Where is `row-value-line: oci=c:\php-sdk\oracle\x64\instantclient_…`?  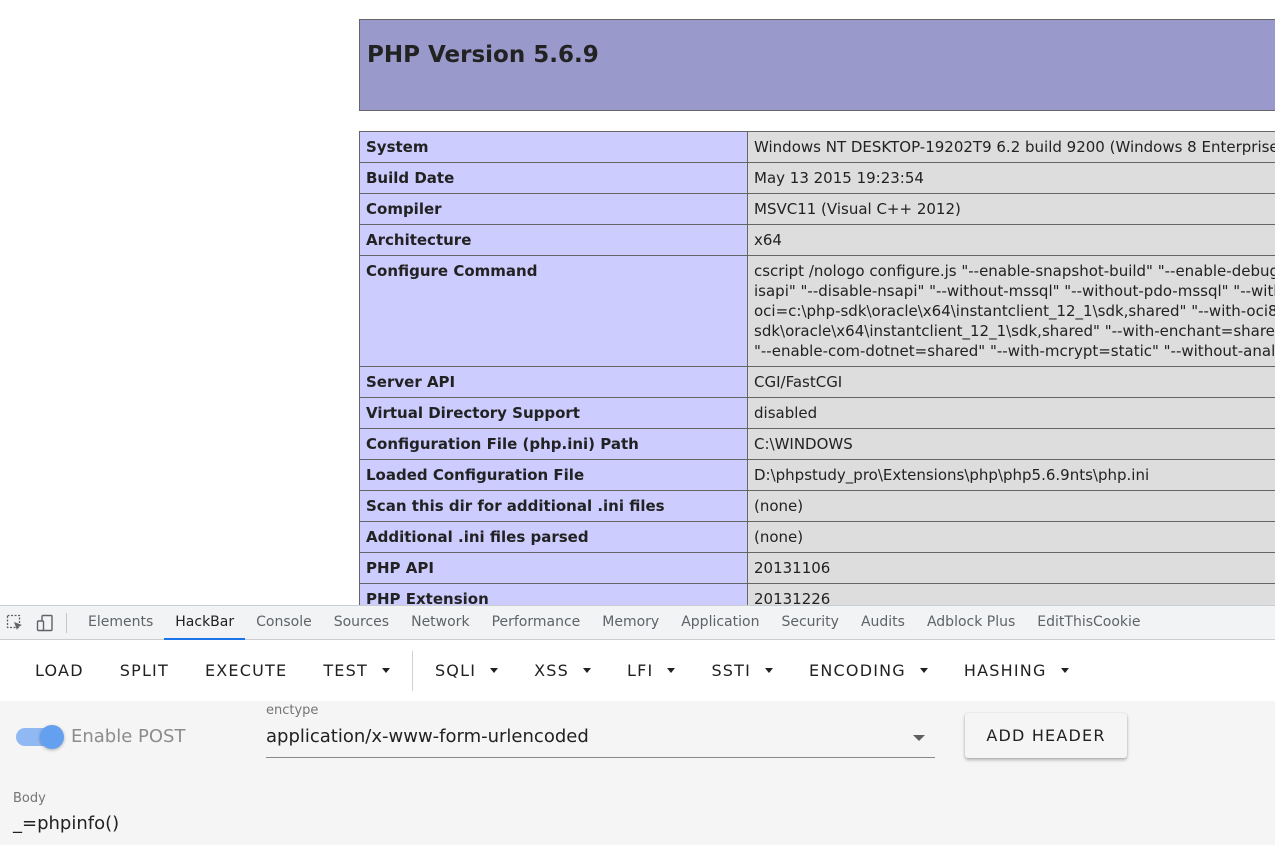
row-value-line: oci=c:\php-sdk\oracle\x64\instantclient_… is located at coordinates (1014, 311).